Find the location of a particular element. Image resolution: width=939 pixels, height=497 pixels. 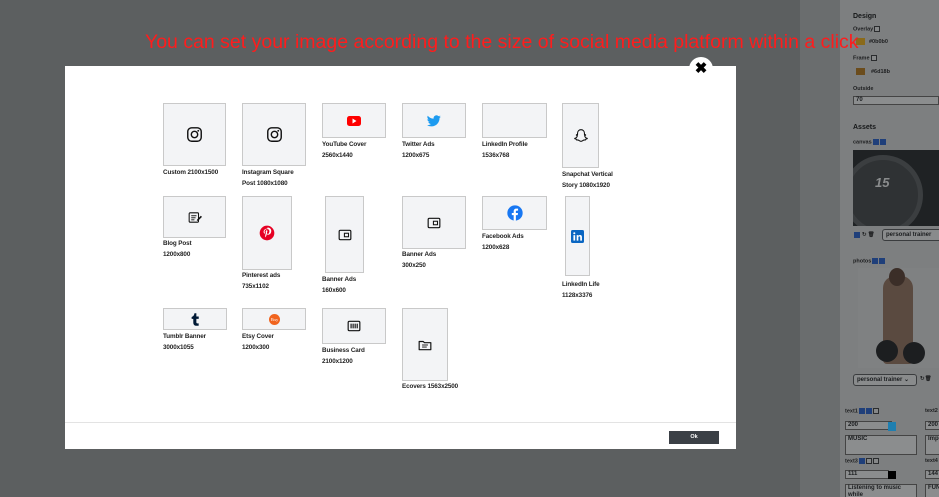

frame-color-swatch is located at coordinates (860, 71).